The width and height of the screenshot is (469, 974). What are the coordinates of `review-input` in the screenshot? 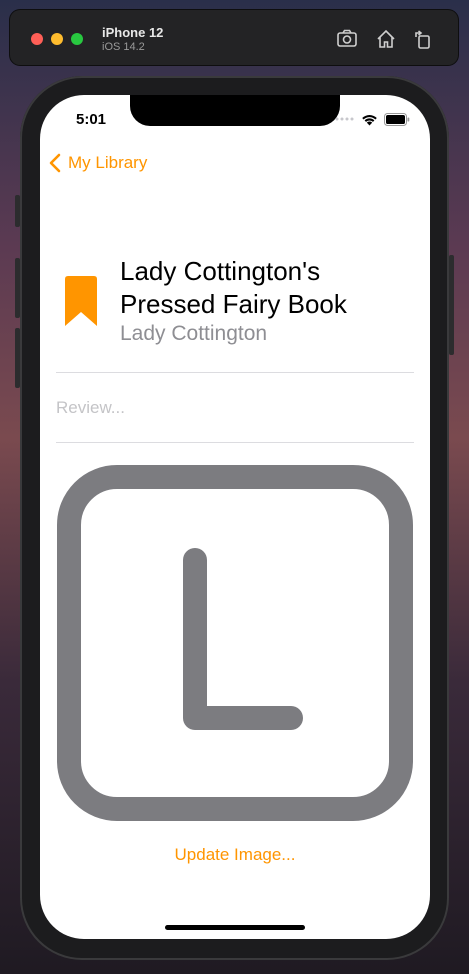 It's located at (235, 408).